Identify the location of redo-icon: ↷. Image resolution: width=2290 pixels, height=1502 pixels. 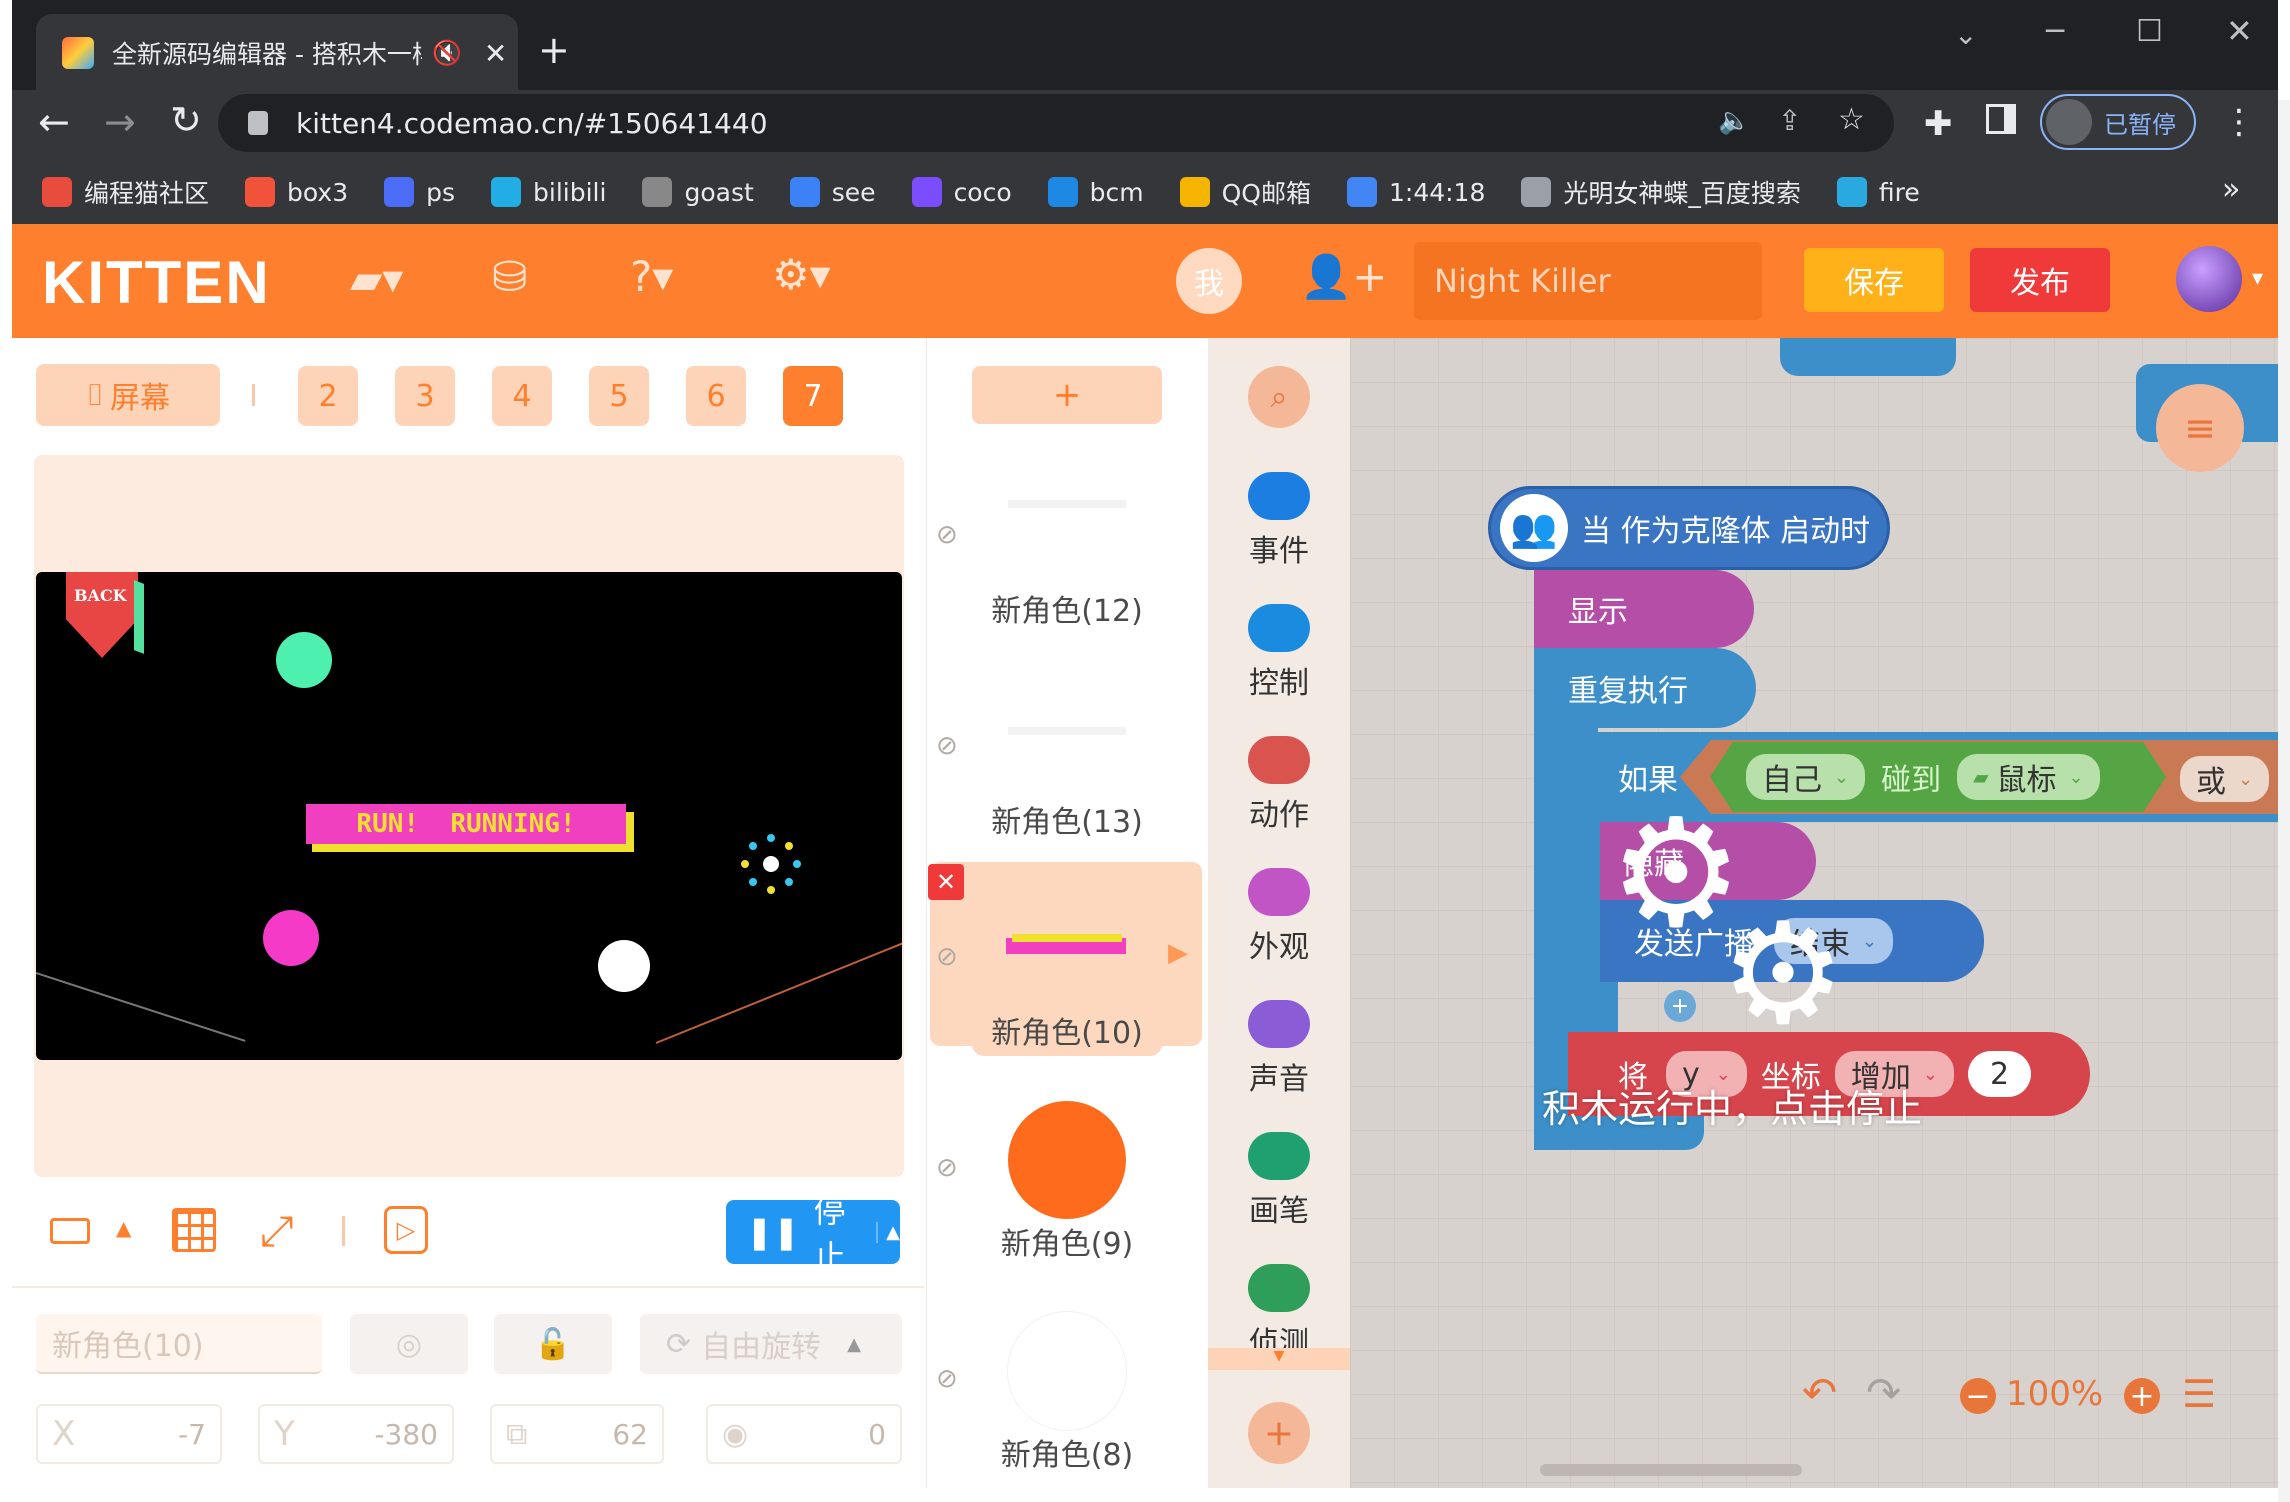
(1883, 1392).